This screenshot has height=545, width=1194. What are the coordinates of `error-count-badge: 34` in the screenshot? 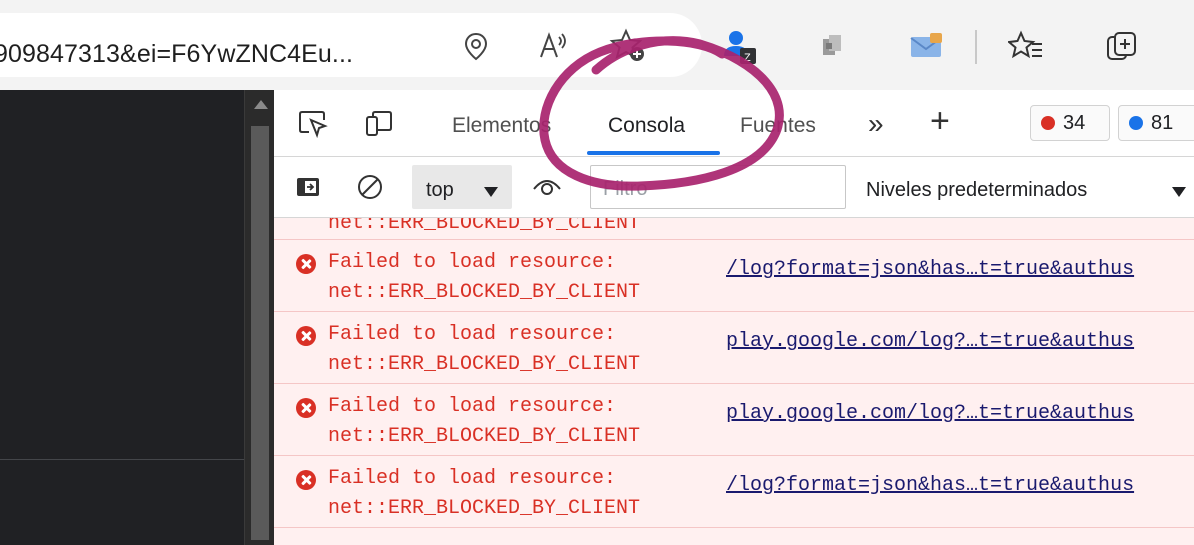 It's located at (1070, 123).